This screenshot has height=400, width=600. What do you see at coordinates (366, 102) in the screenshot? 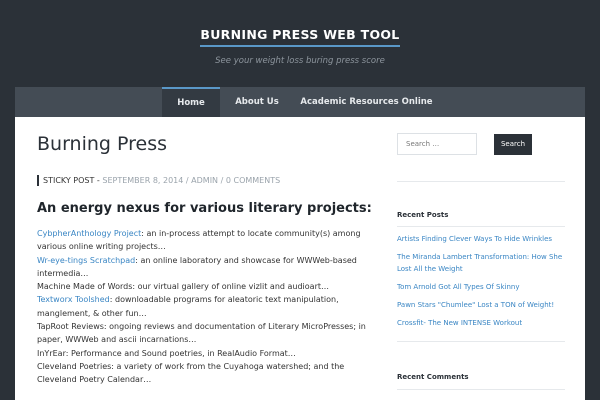
I see `nav-item-academic-resources: Academic Resources Online` at bounding box center [366, 102].